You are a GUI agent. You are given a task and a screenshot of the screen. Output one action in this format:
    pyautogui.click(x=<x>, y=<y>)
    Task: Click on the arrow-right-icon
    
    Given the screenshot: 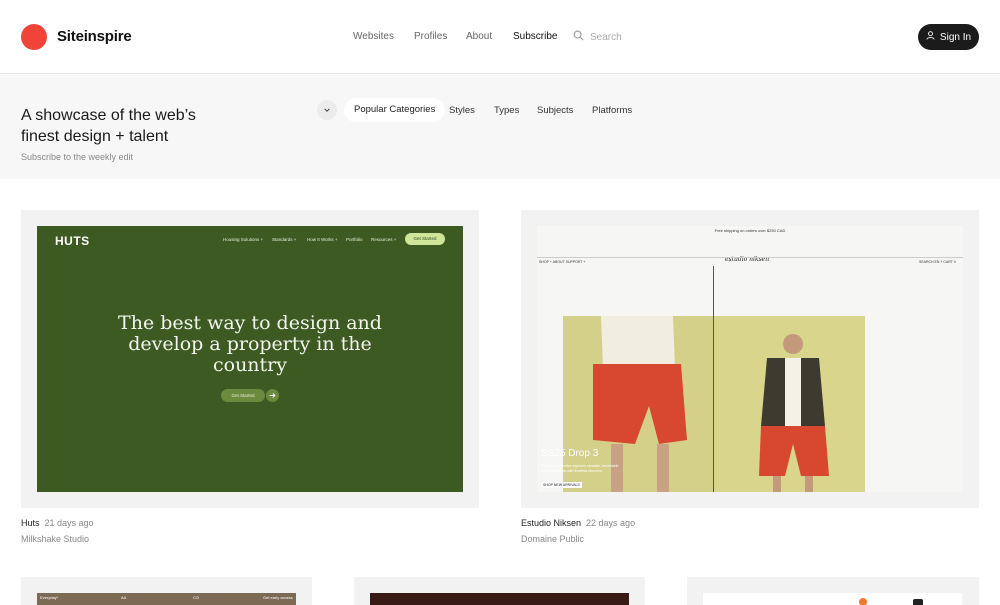 What is the action you would take?
    pyautogui.click(x=272, y=395)
    